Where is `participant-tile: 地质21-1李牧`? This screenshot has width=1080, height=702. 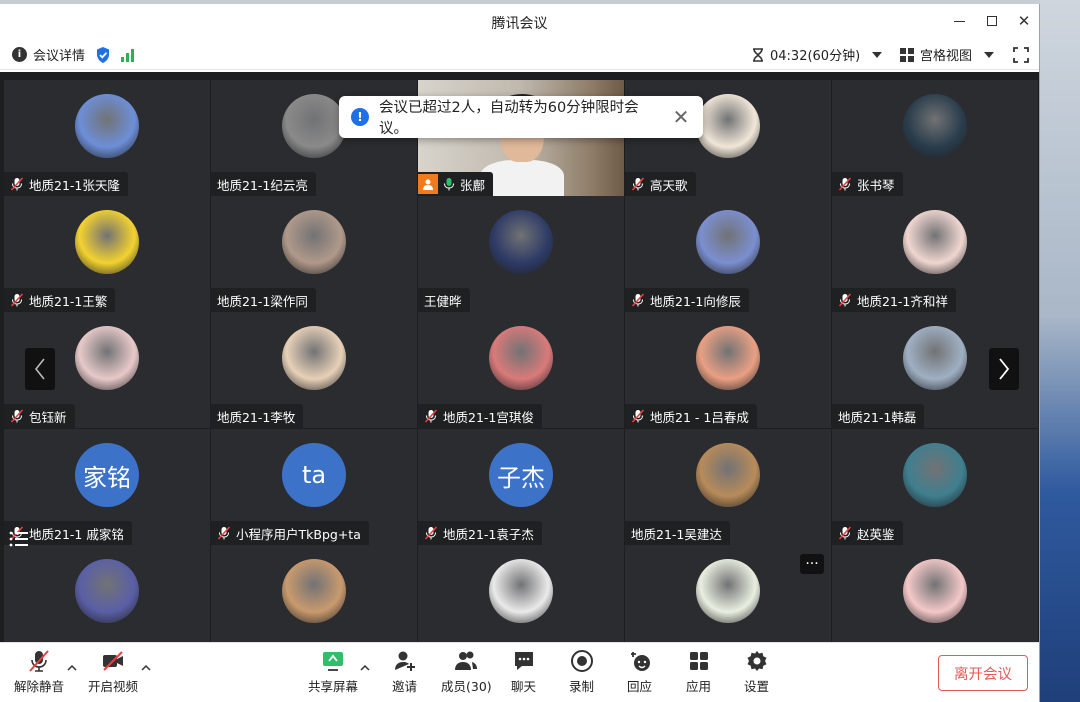 participant-tile: 地质21-1李牧 is located at coordinates (314, 370).